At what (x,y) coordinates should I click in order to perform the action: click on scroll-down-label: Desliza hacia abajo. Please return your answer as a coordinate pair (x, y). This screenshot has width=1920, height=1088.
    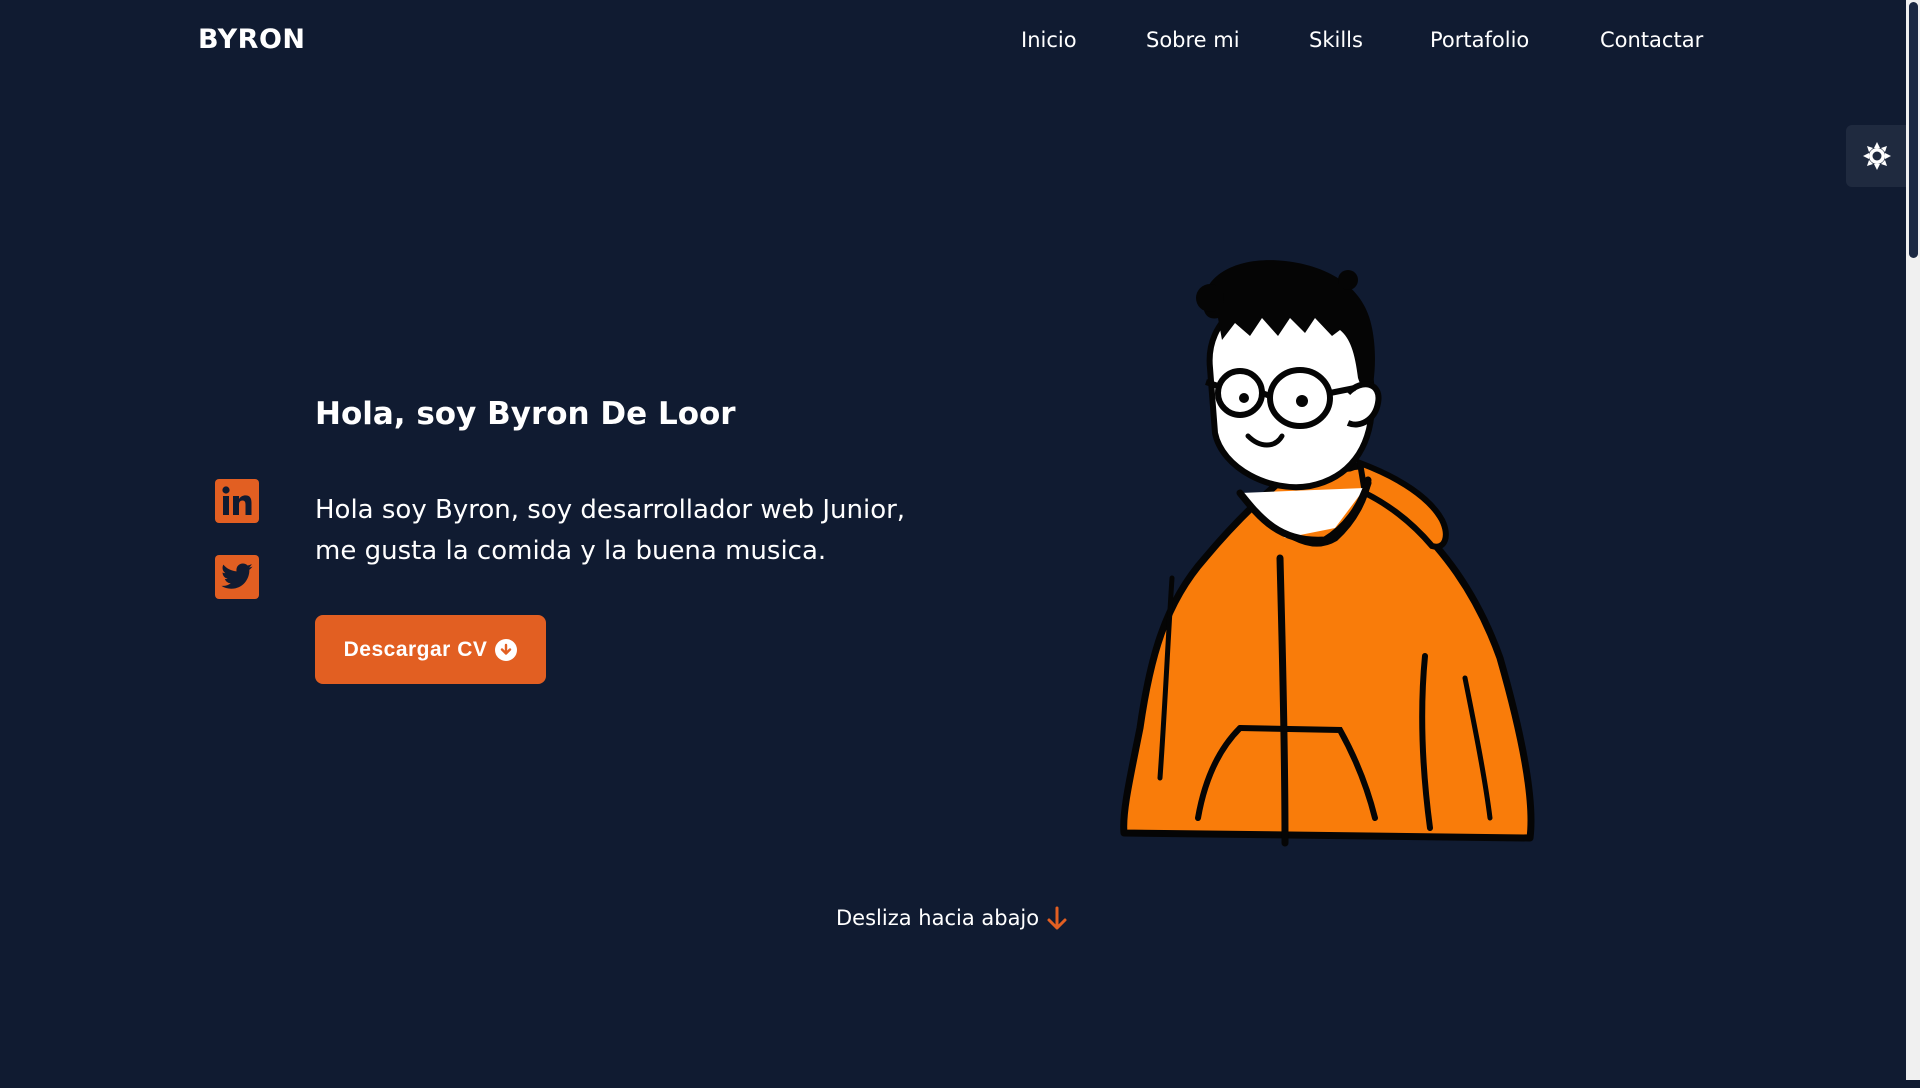
    Looking at the image, I should click on (938, 918).